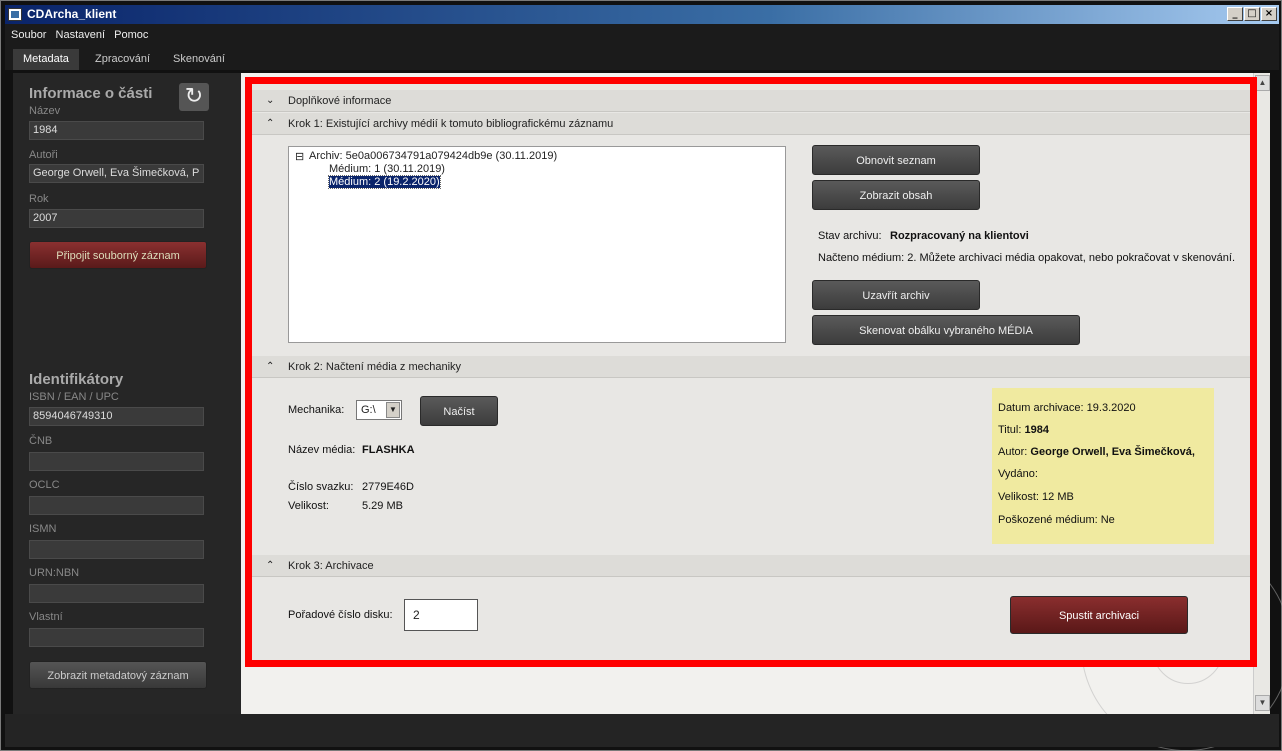 Image resolution: width=1282 pixels, height=751 pixels. I want to click on info-date-value: 19.3.2020, so click(1111, 408).